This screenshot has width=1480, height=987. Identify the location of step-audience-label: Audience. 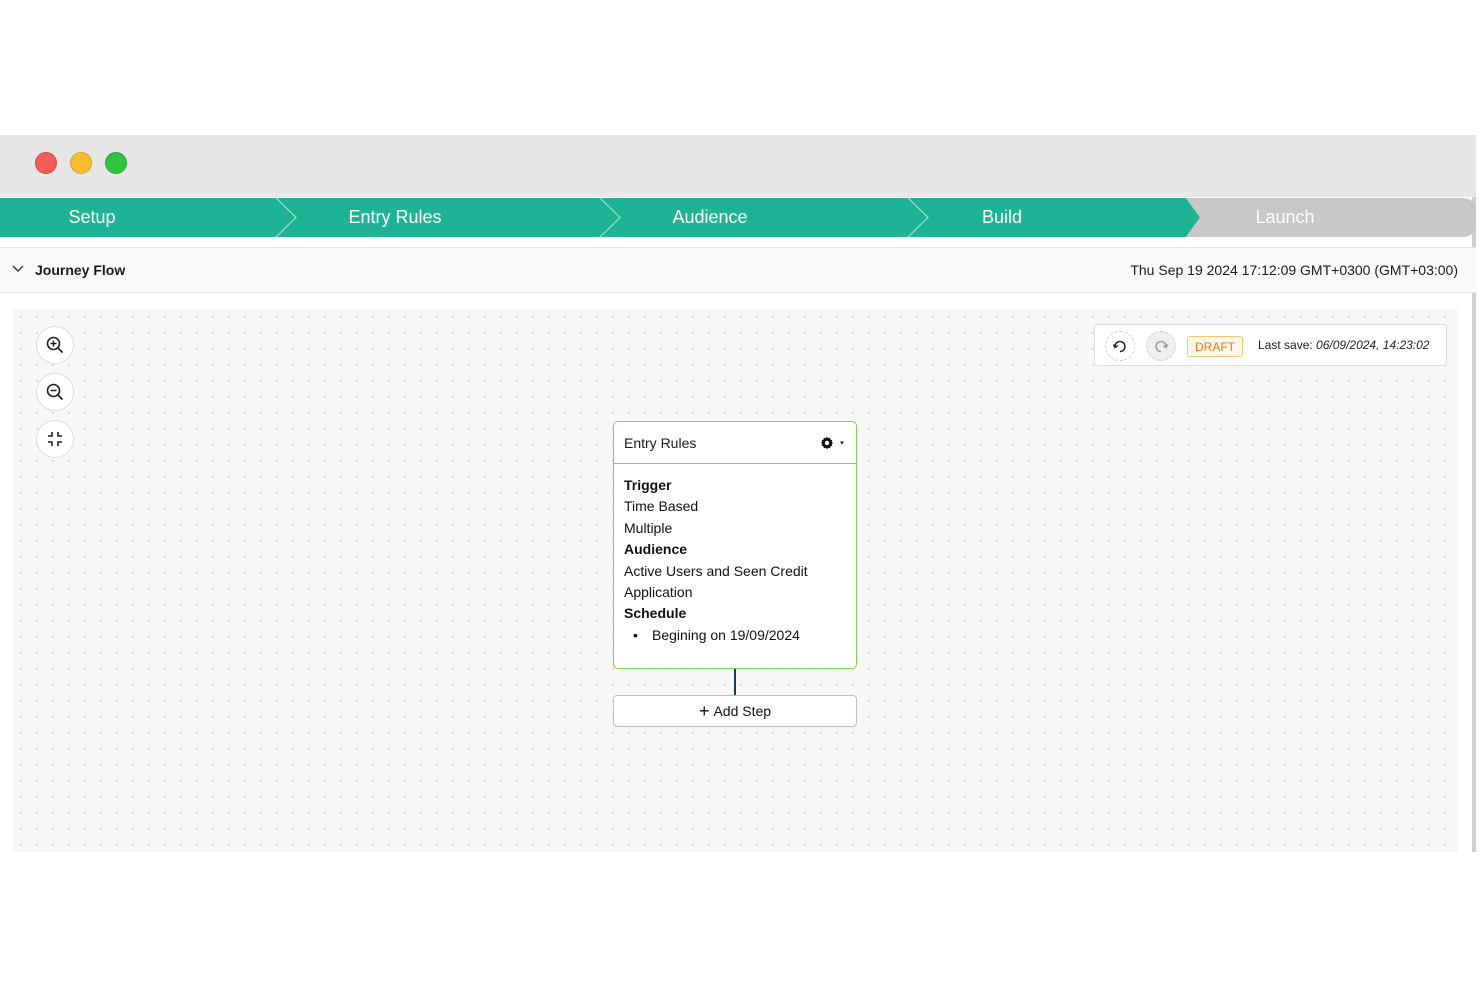
(710, 217).